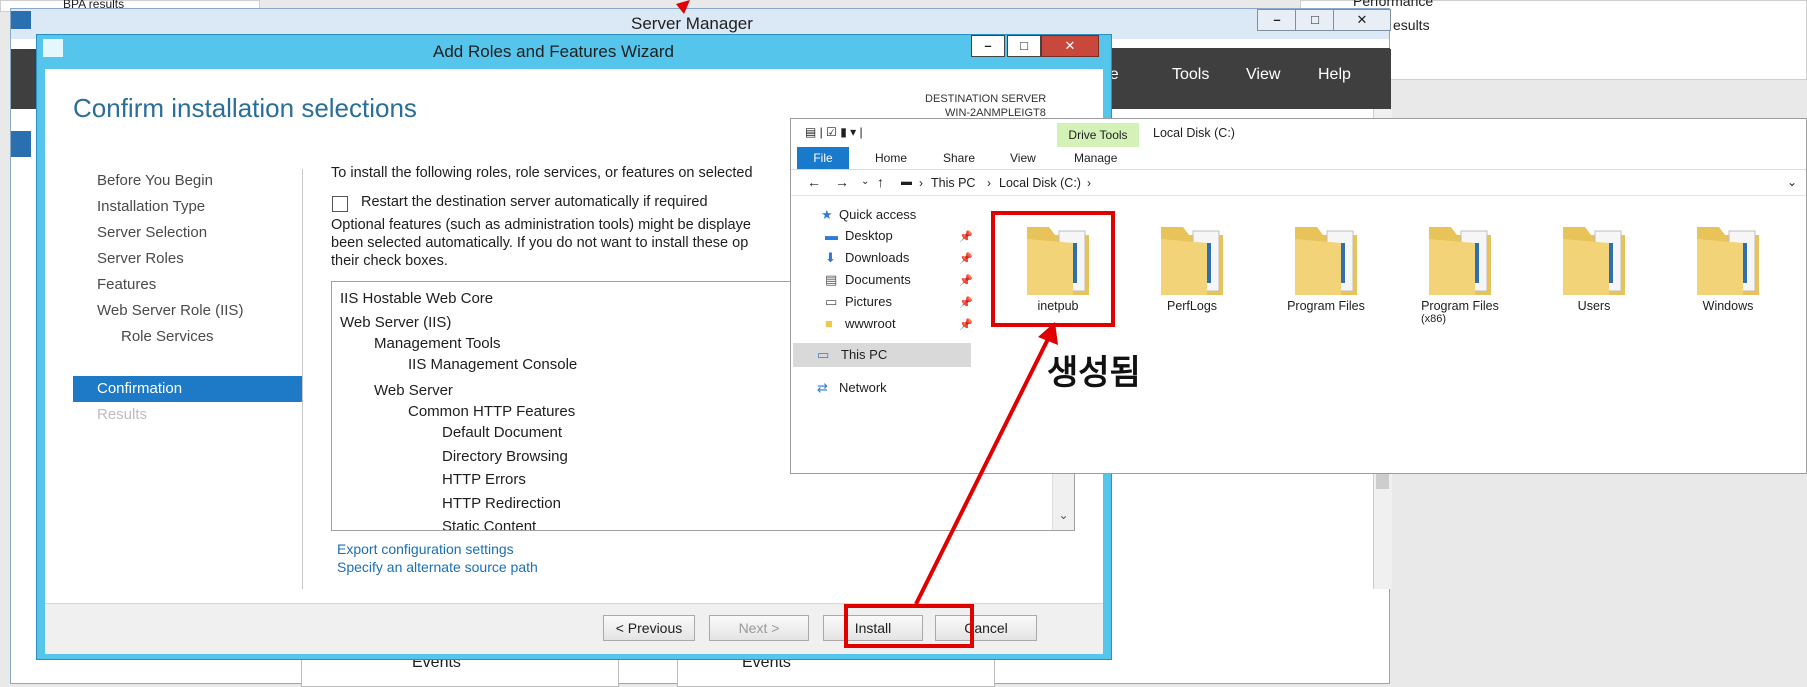 The width and height of the screenshot is (1807, 687). What do you see at coordinates (983, 469) in the screenshot?
I see `annotation-arrow-line` at bounding box center [983, 469].